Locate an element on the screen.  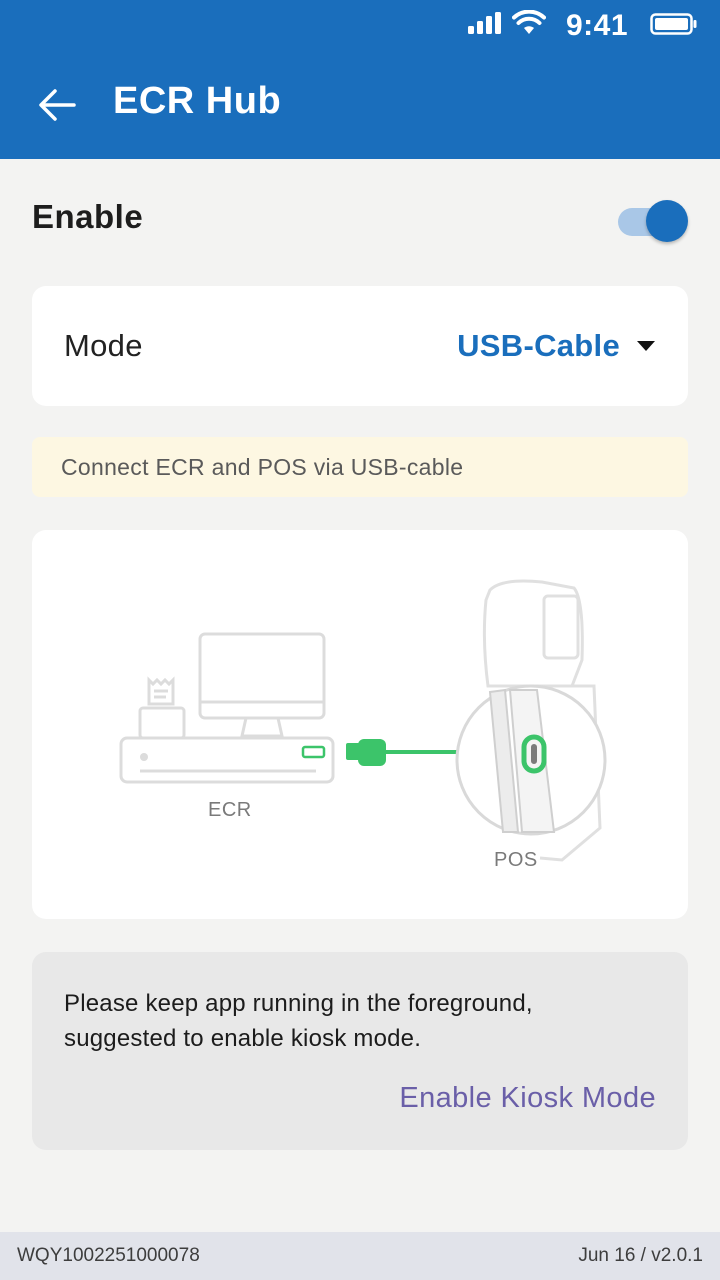
cellular-signal-icon is located at coordinates (484, 23).